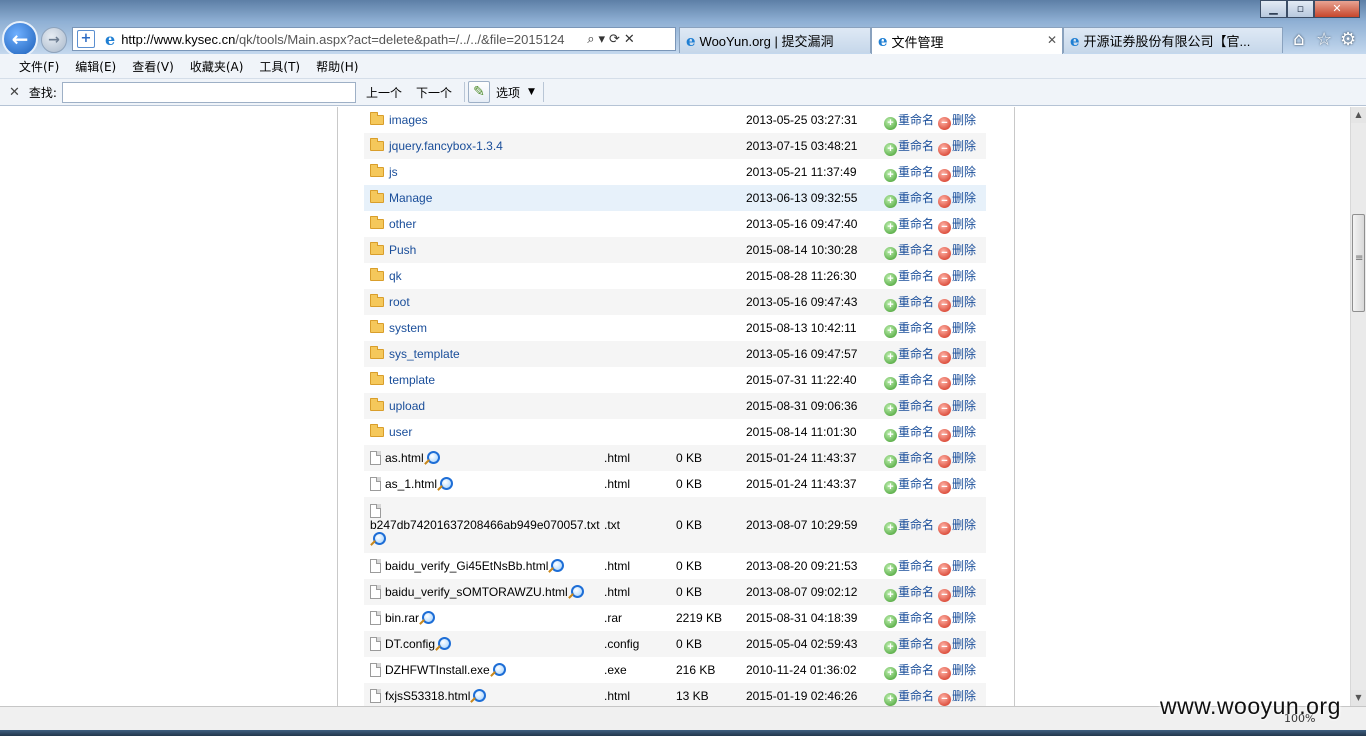 The image size is (1366, 736). I want to click on folder-name-link: js, so click(393, 172).